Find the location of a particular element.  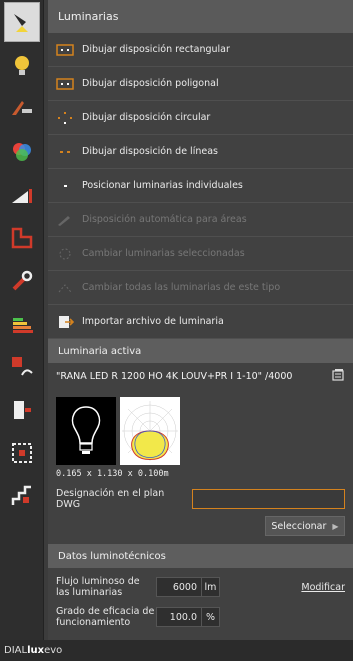

stairs-icon is located at coordinates (22, 495).